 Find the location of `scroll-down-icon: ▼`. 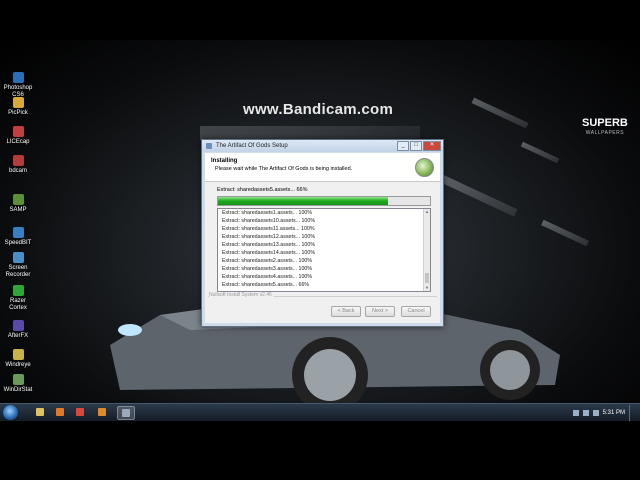

scroll-down-icon: ▼ is located at coordinates (427, 288).